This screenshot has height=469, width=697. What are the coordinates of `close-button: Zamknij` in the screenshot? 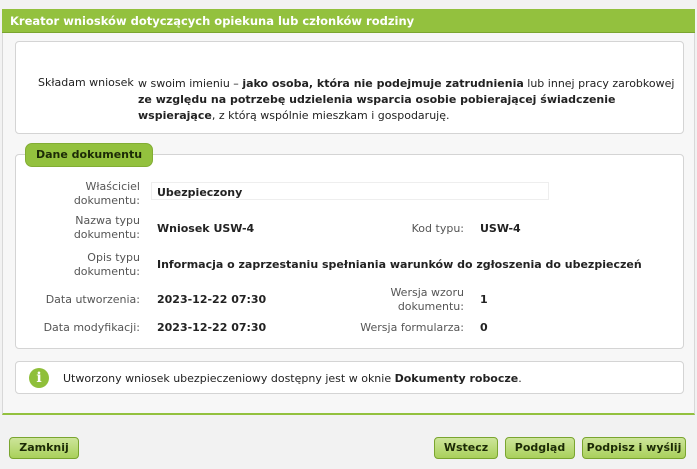 It's located at (44, 448).